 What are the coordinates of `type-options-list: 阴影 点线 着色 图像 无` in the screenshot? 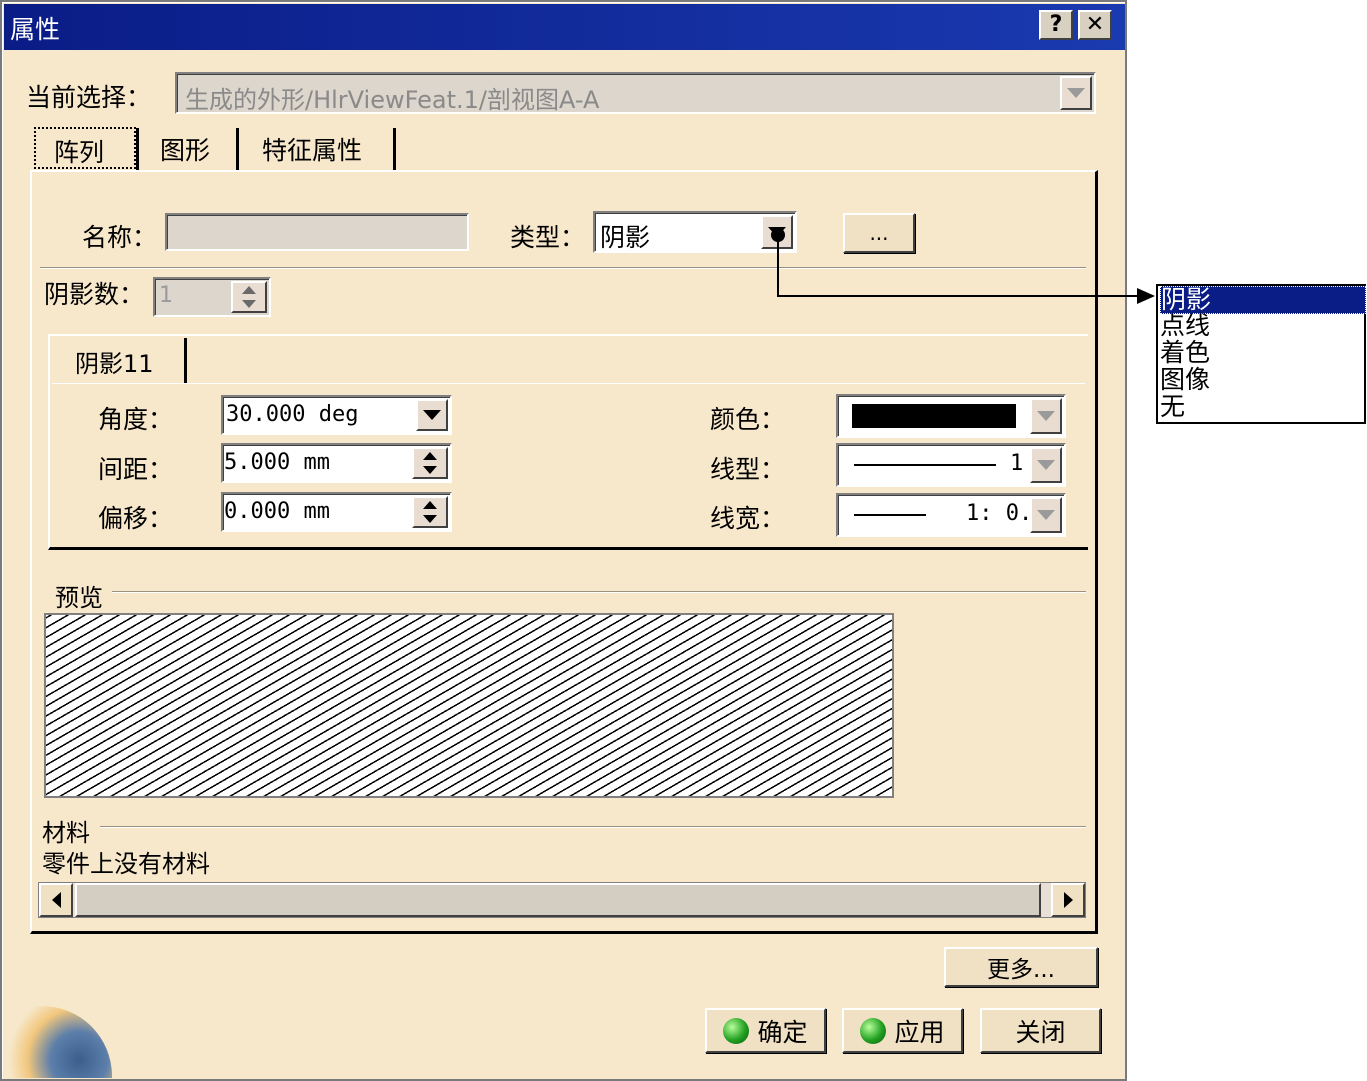 It's located at (1261, 354).